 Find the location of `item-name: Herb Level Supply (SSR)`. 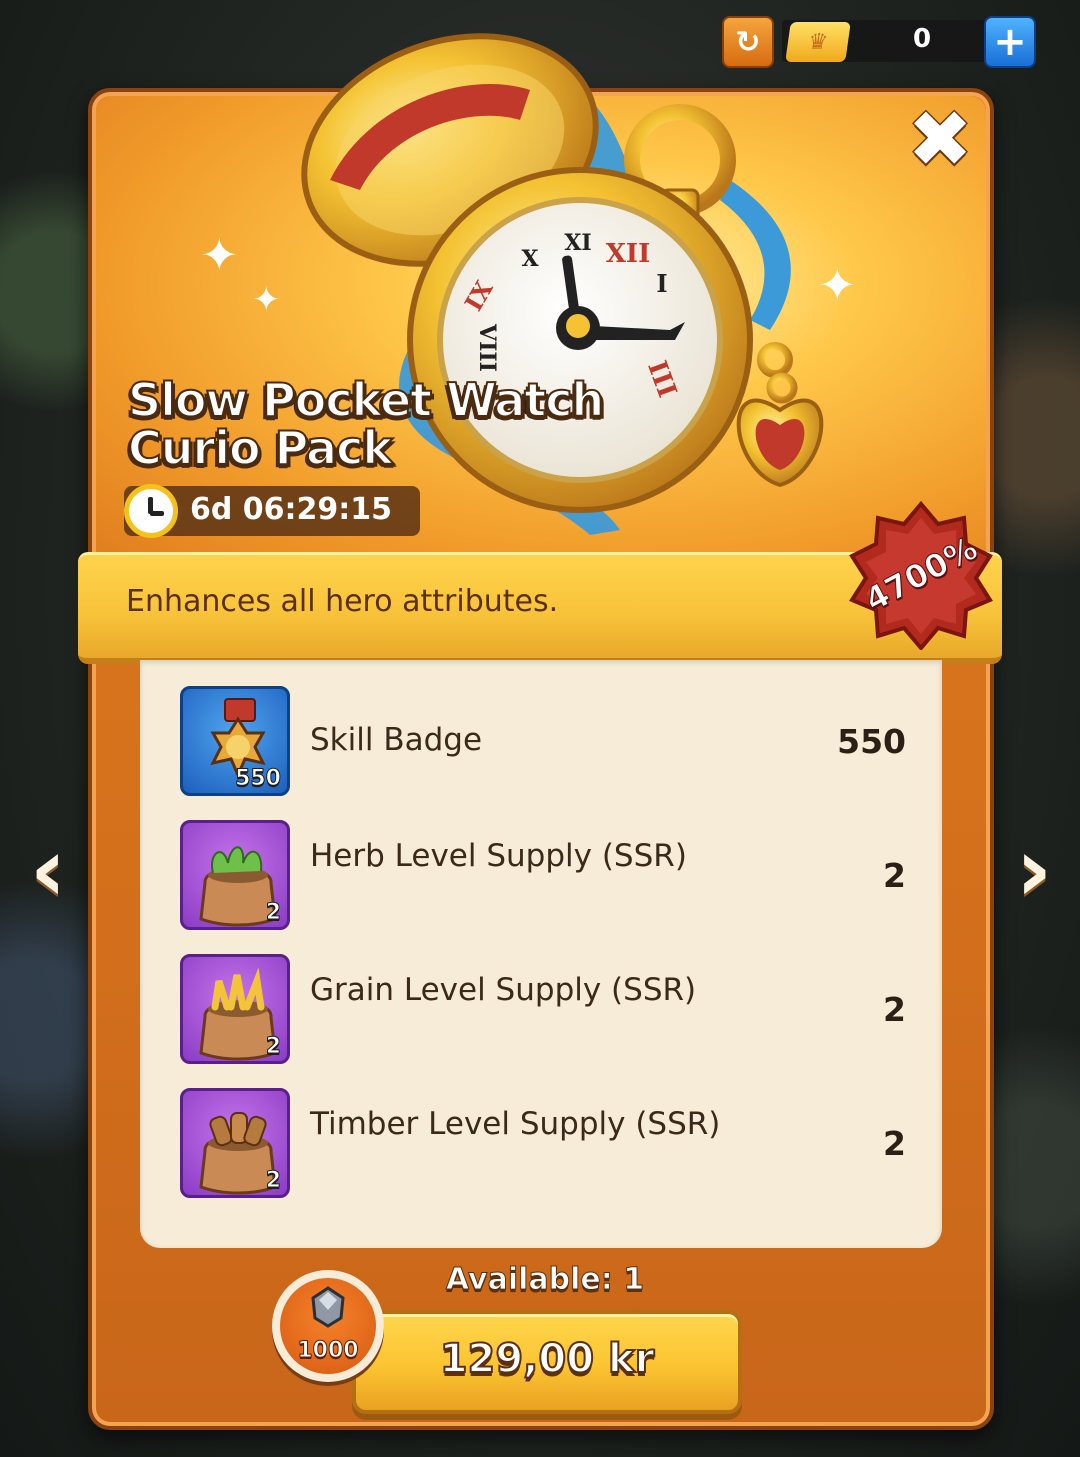

item-name: Herb Level Supply (SSR) is located at coordinates (498, 856).